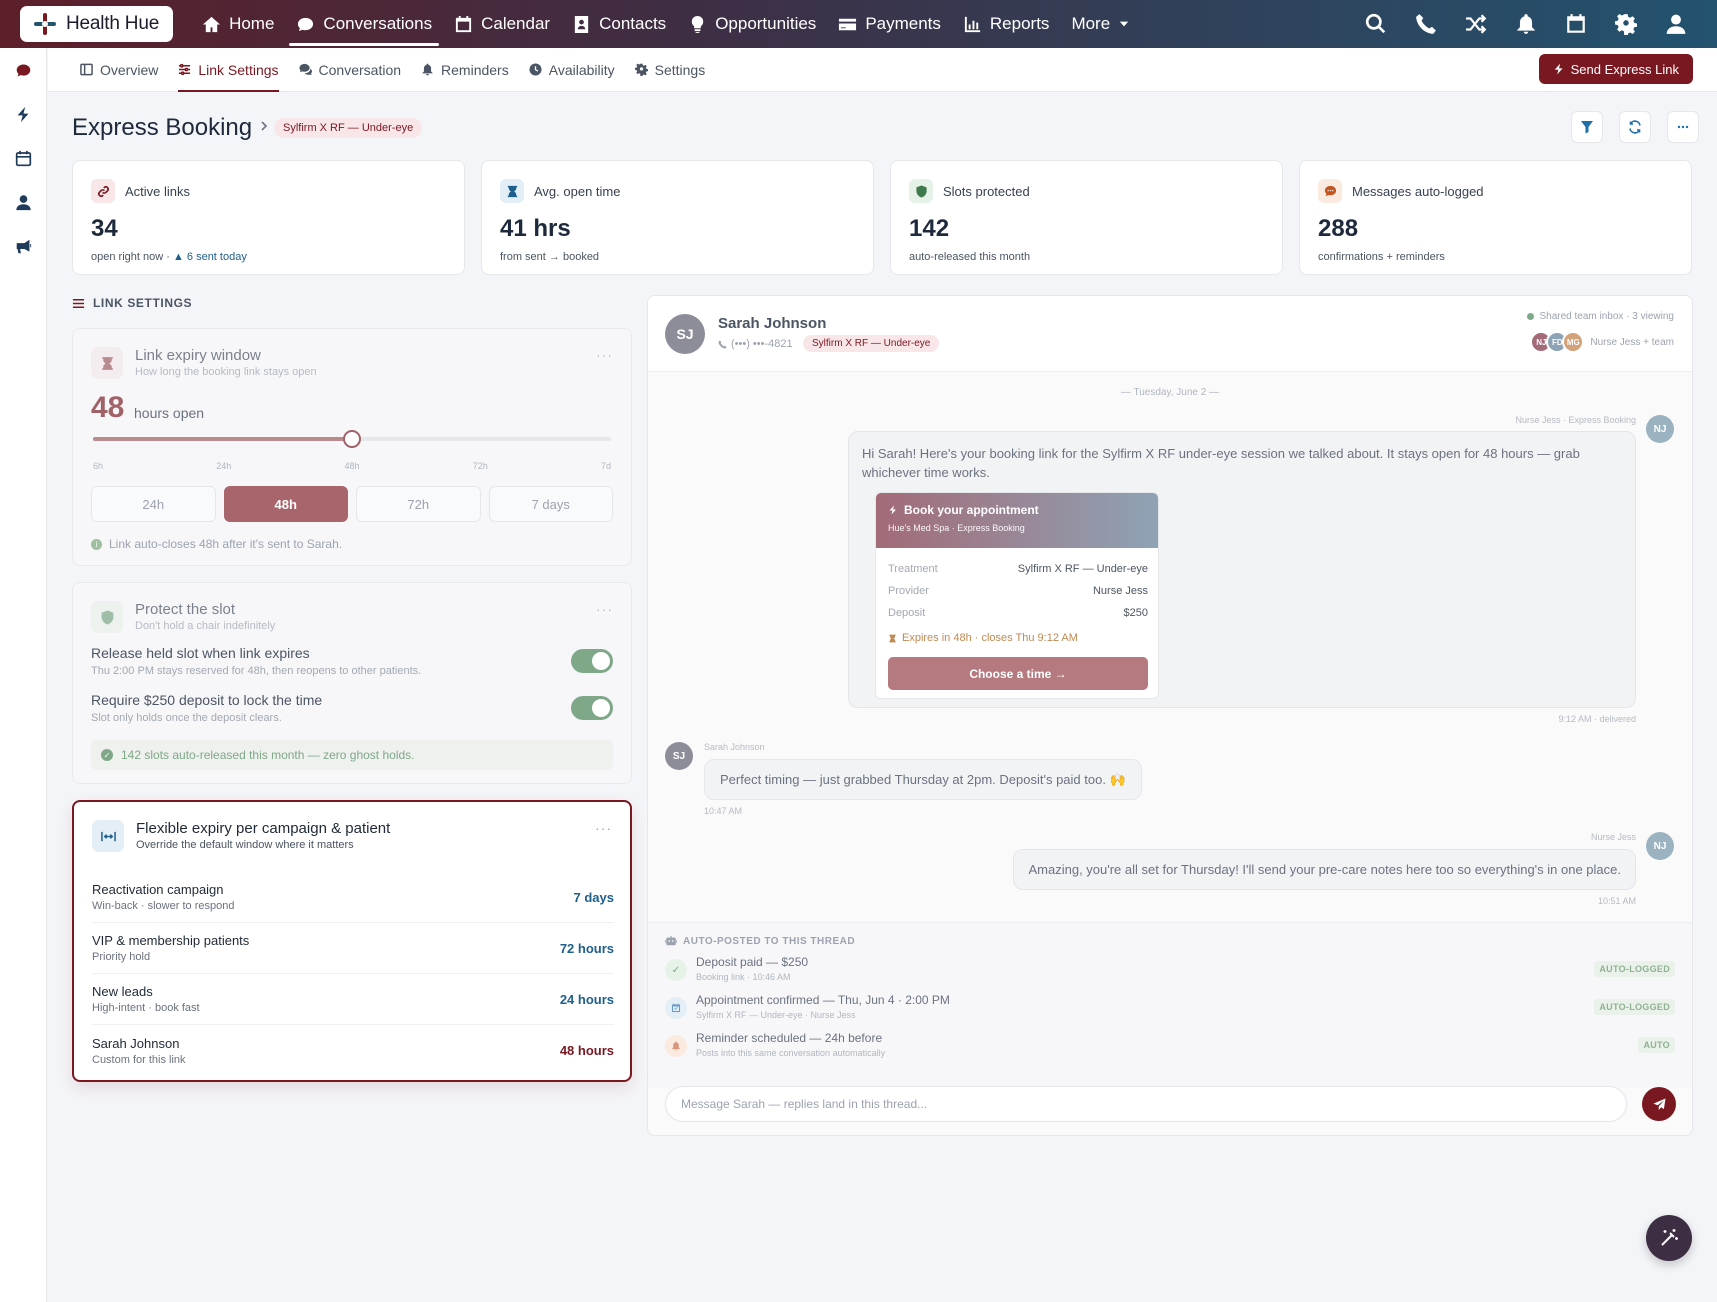 This screenshot has width=1717, height=1302. I want to click on setting-description: Slot only holds once the deposit clears., so click(186, 718).